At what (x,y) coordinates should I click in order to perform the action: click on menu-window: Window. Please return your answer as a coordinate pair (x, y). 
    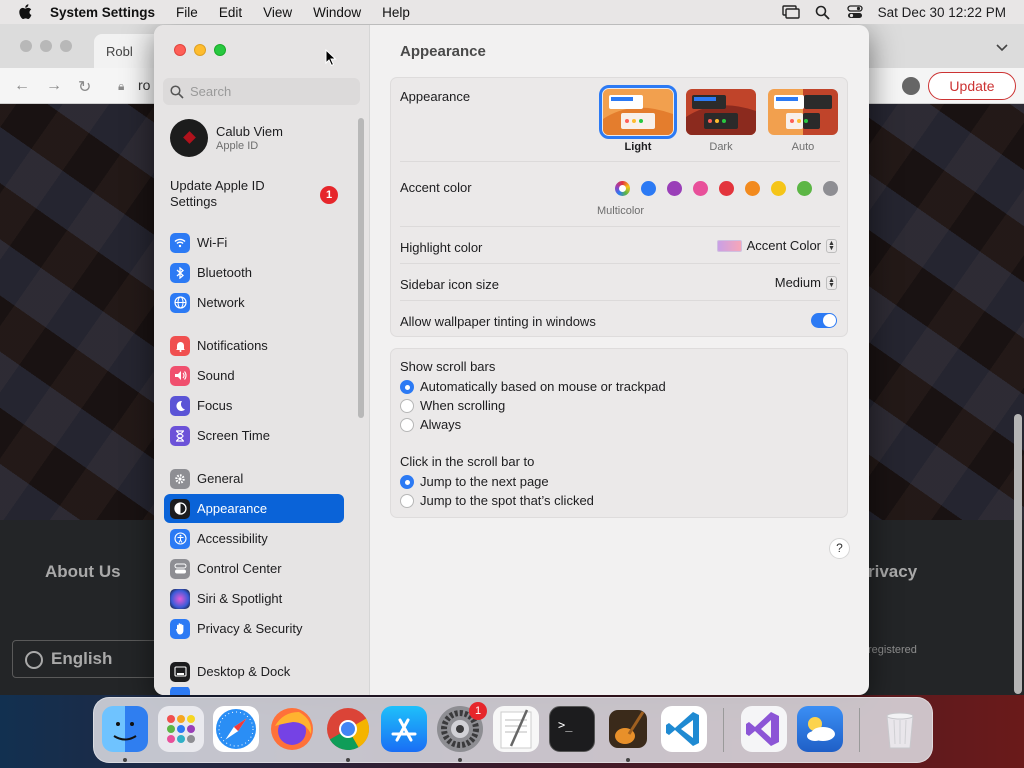
    Looking at the image, I should click on (337, 12).